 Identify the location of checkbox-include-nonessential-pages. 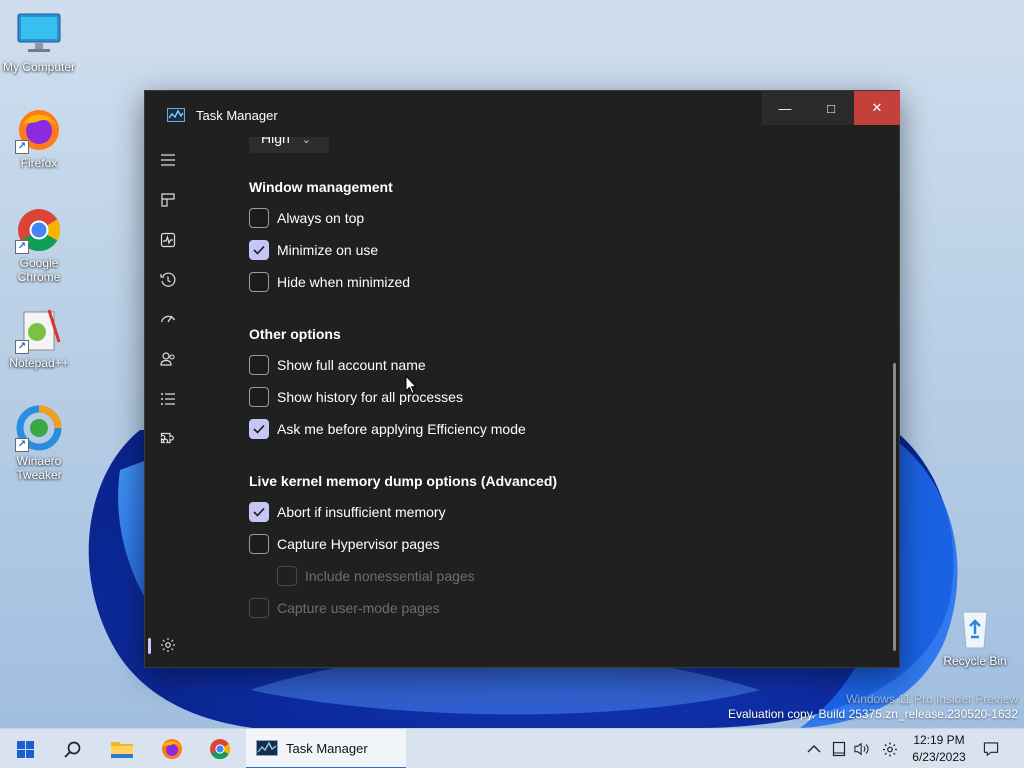
(287, 576).